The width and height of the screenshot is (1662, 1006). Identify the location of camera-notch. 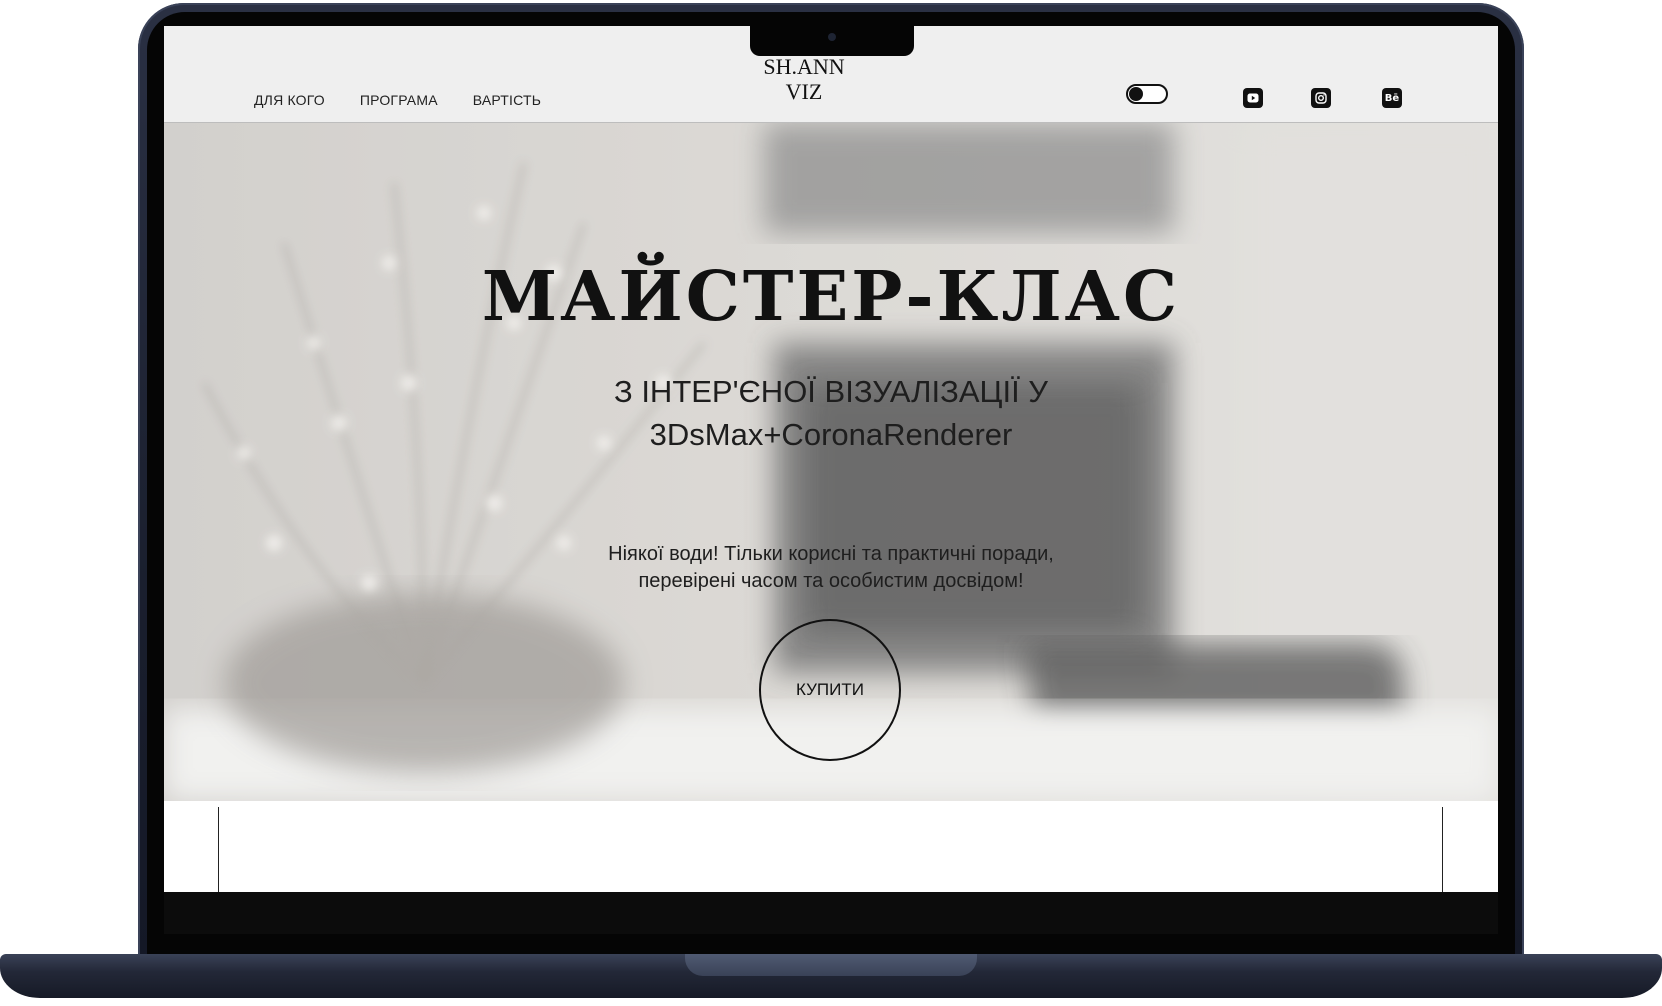
(832, 41).